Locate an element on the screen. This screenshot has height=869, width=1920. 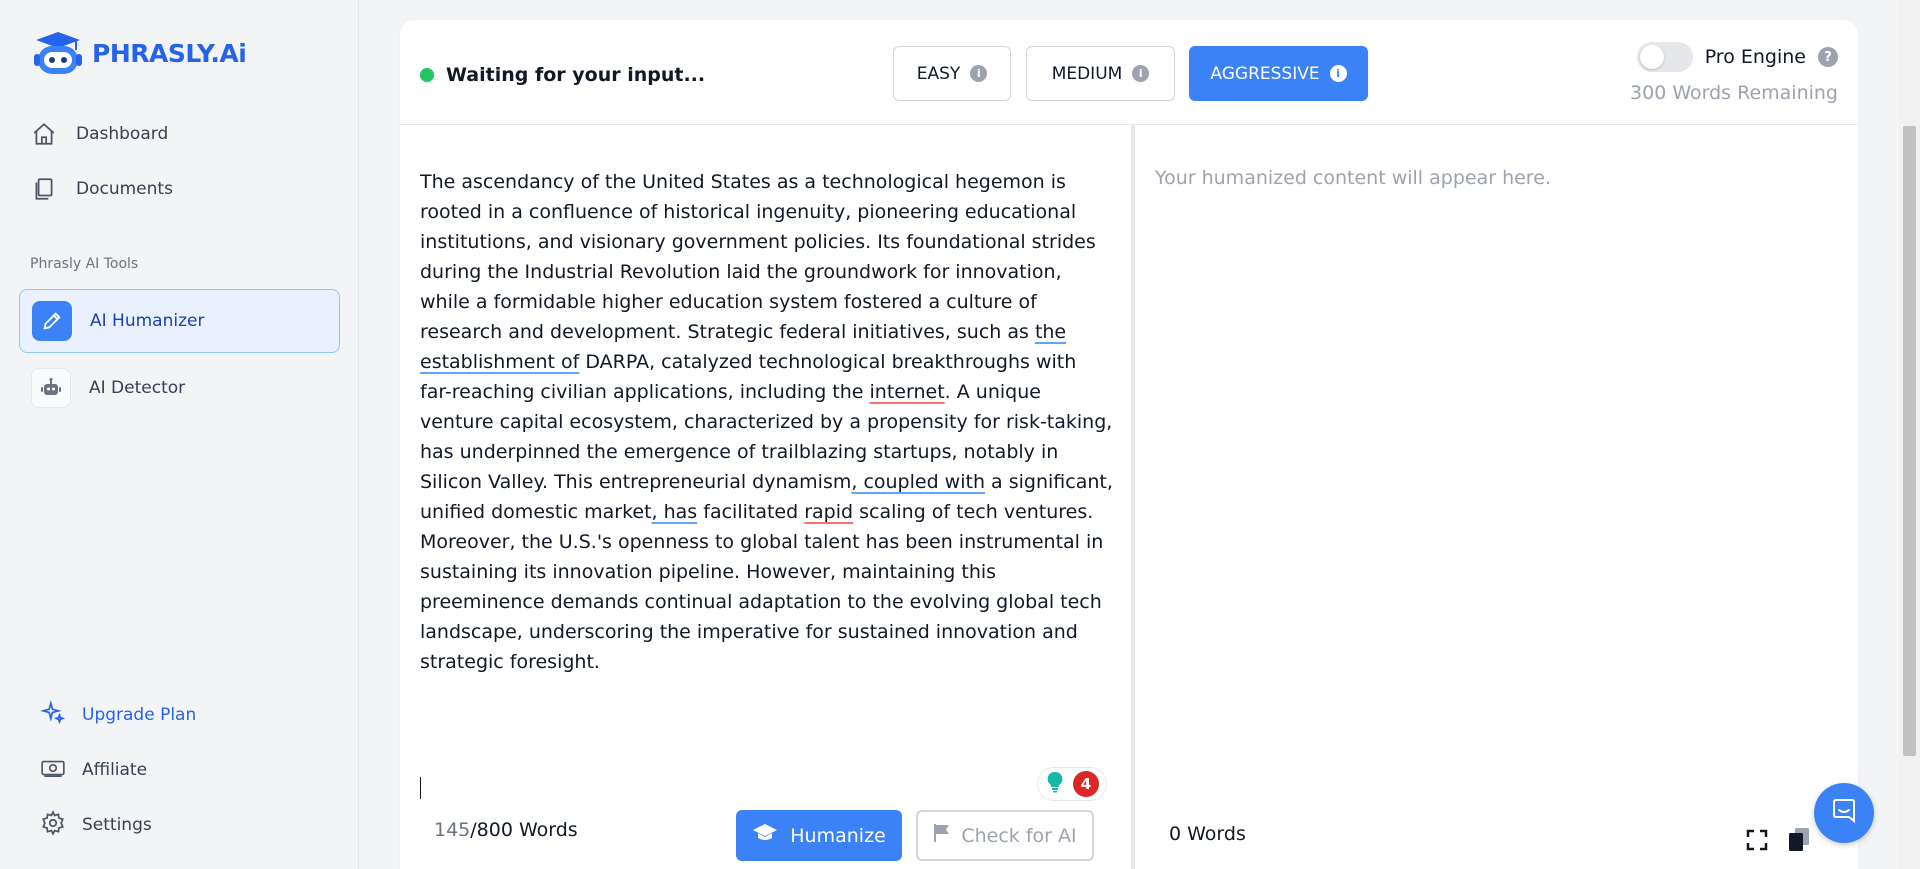
documents-nav: Documents is located at coordinates (101, 189).